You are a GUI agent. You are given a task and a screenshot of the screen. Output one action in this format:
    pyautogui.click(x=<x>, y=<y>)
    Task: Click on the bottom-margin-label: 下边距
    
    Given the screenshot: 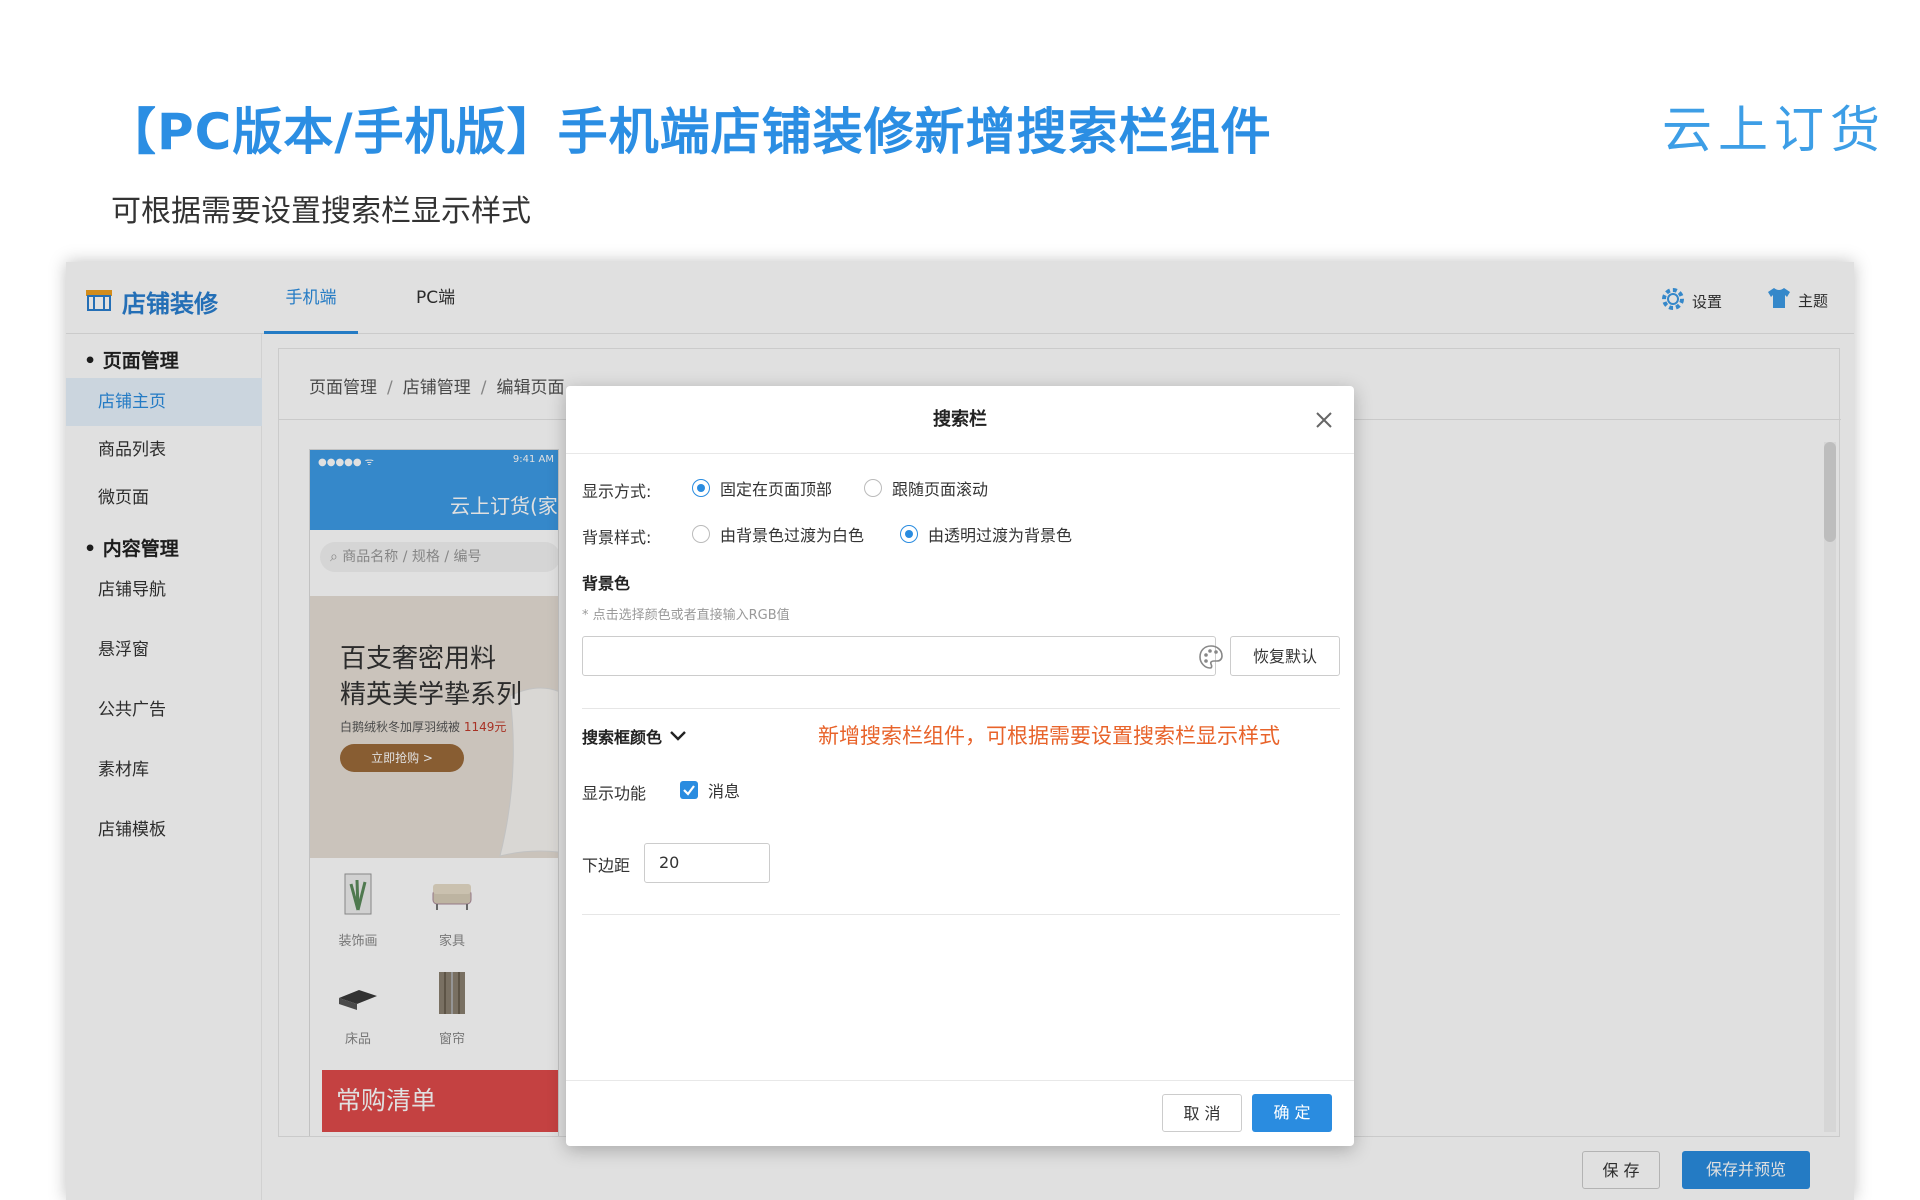 What is the action you would take?
    pyautogui.click(x=606, y=865)
    